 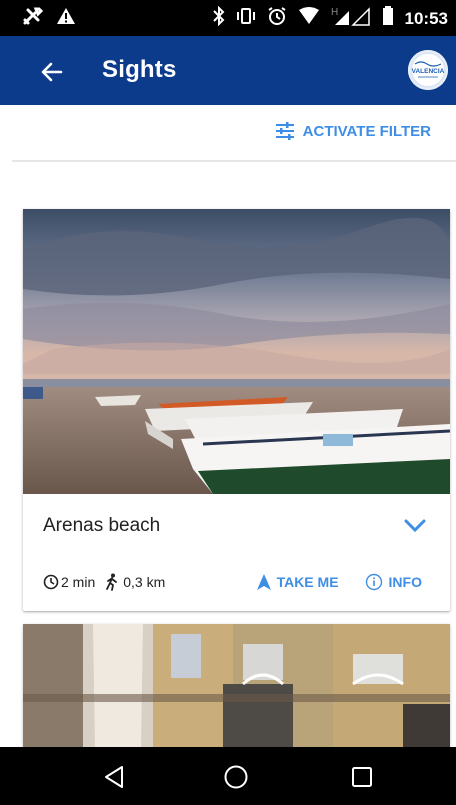 I want to click on valencia-logo: VALENCIA, so click(x=428, y=70).